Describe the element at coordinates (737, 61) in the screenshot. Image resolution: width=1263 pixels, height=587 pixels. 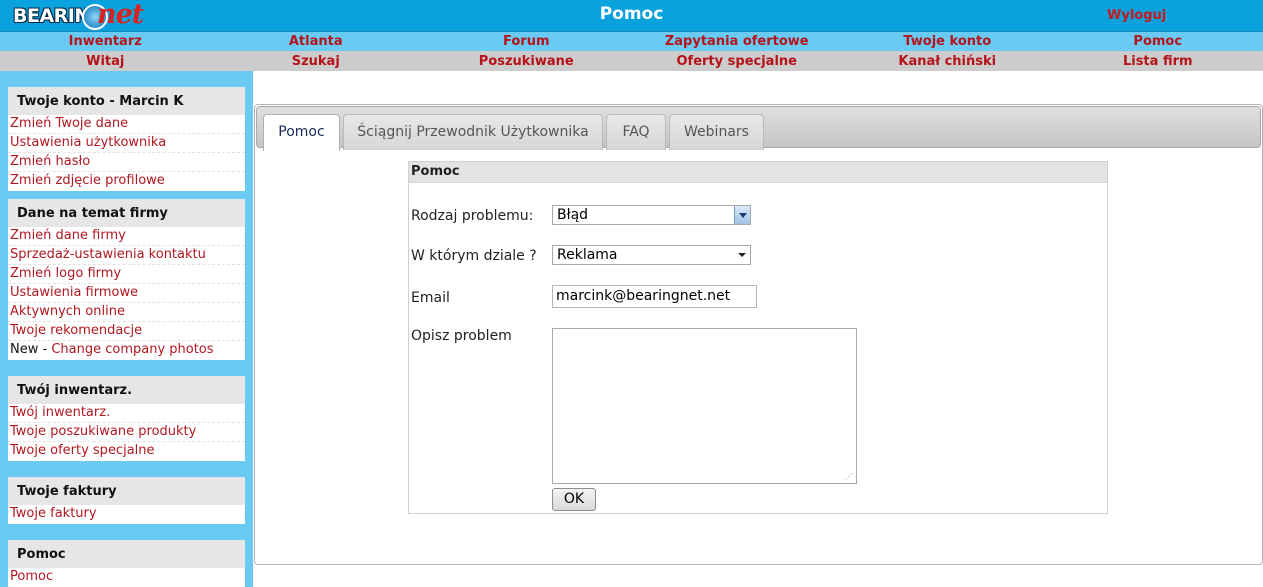
I see `nav-special-offers: Oferty specjalne` at that location.